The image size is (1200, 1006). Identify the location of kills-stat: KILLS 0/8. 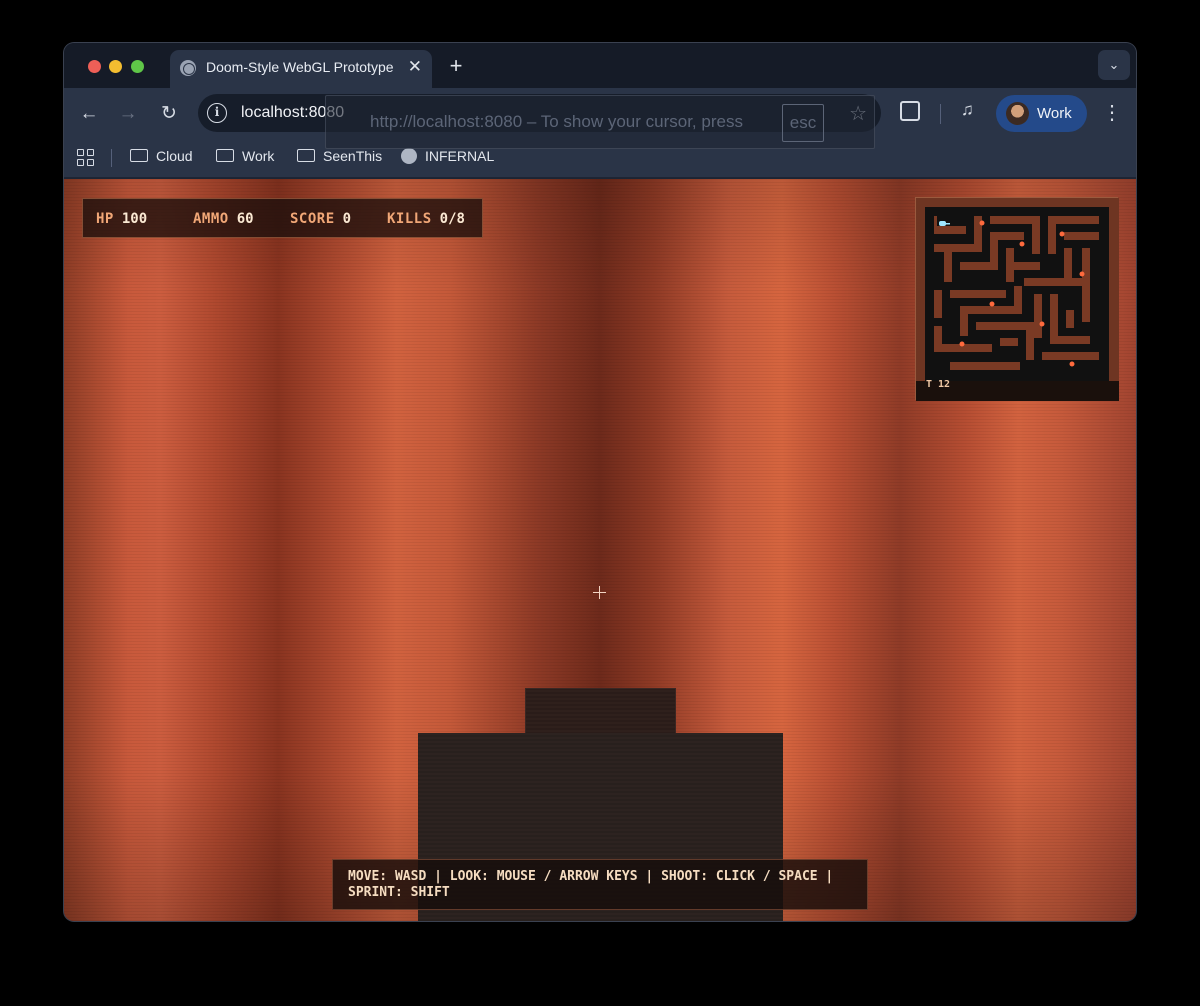
(426, 219).